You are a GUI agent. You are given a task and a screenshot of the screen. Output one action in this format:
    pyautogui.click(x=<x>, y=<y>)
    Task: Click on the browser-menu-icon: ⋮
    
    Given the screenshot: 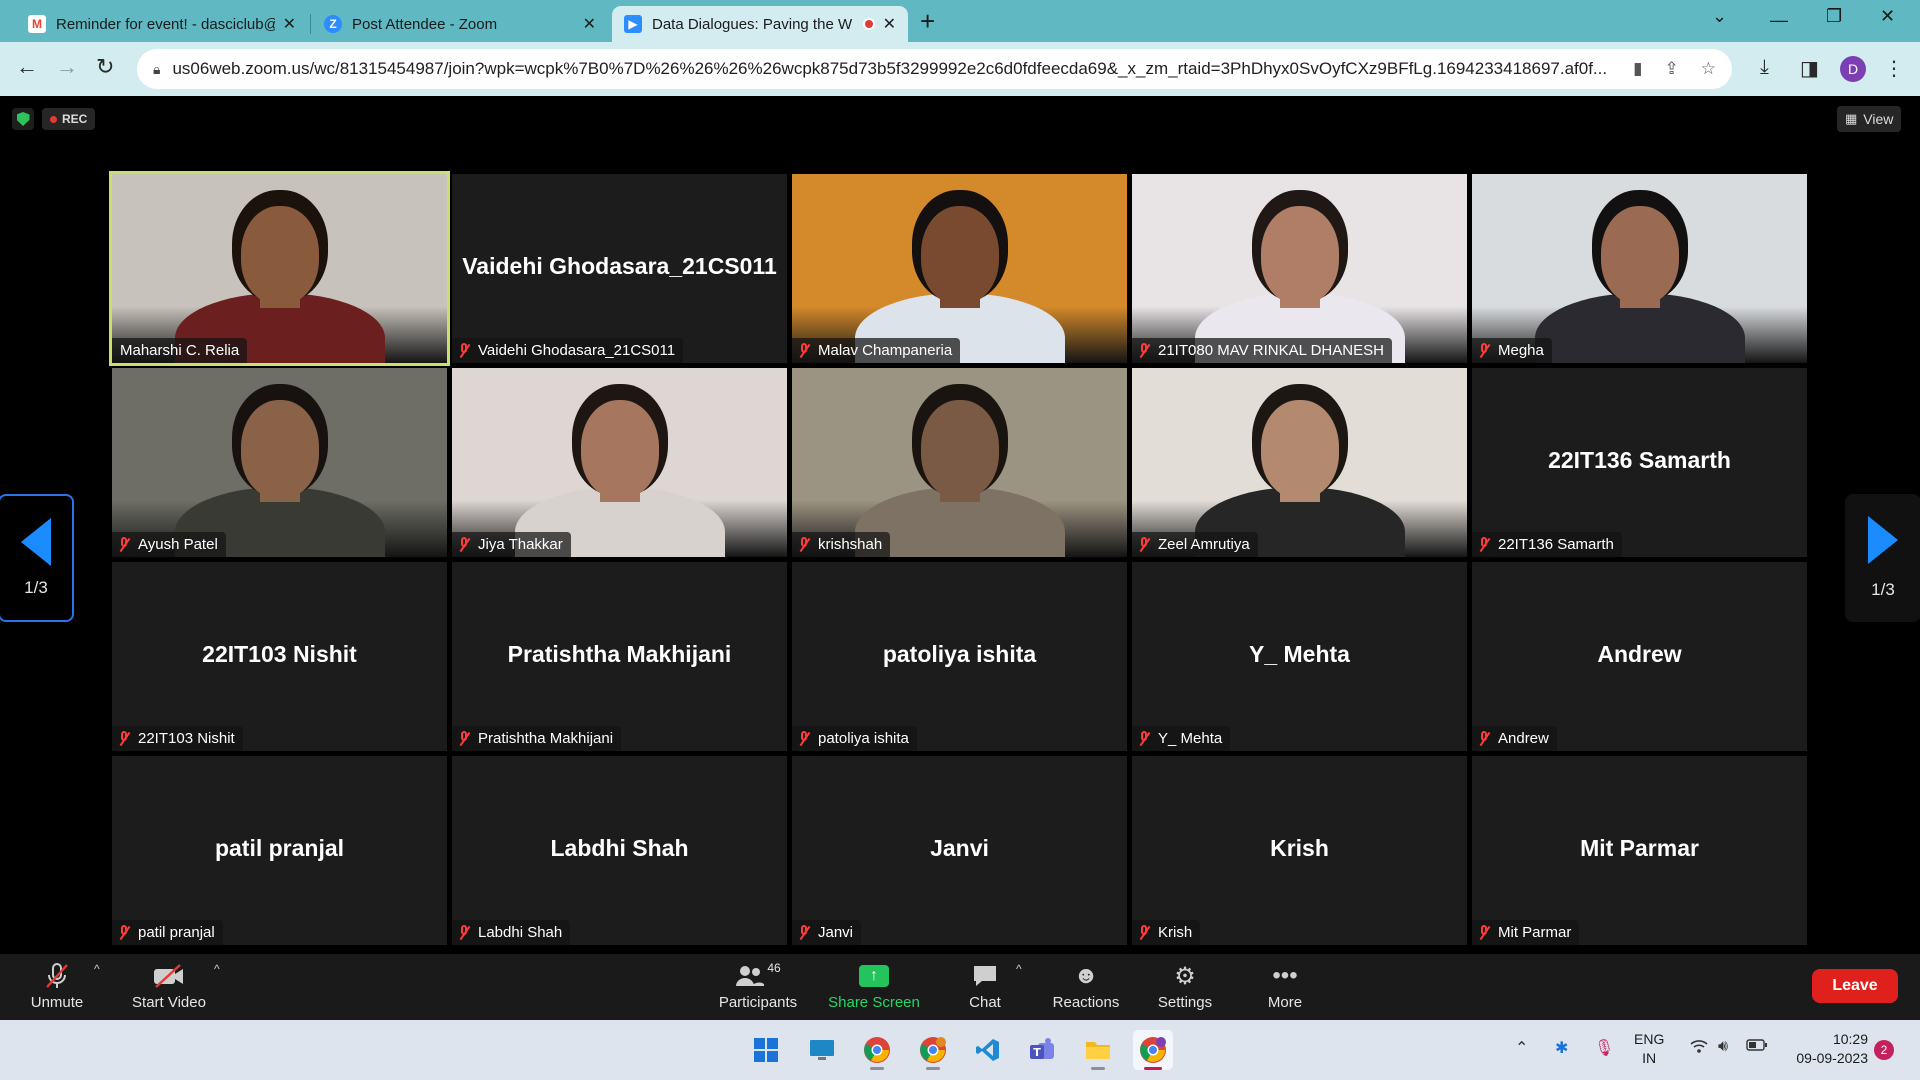 What is the action you would take?
    pyautogui.click(x=1894, y=68)
    